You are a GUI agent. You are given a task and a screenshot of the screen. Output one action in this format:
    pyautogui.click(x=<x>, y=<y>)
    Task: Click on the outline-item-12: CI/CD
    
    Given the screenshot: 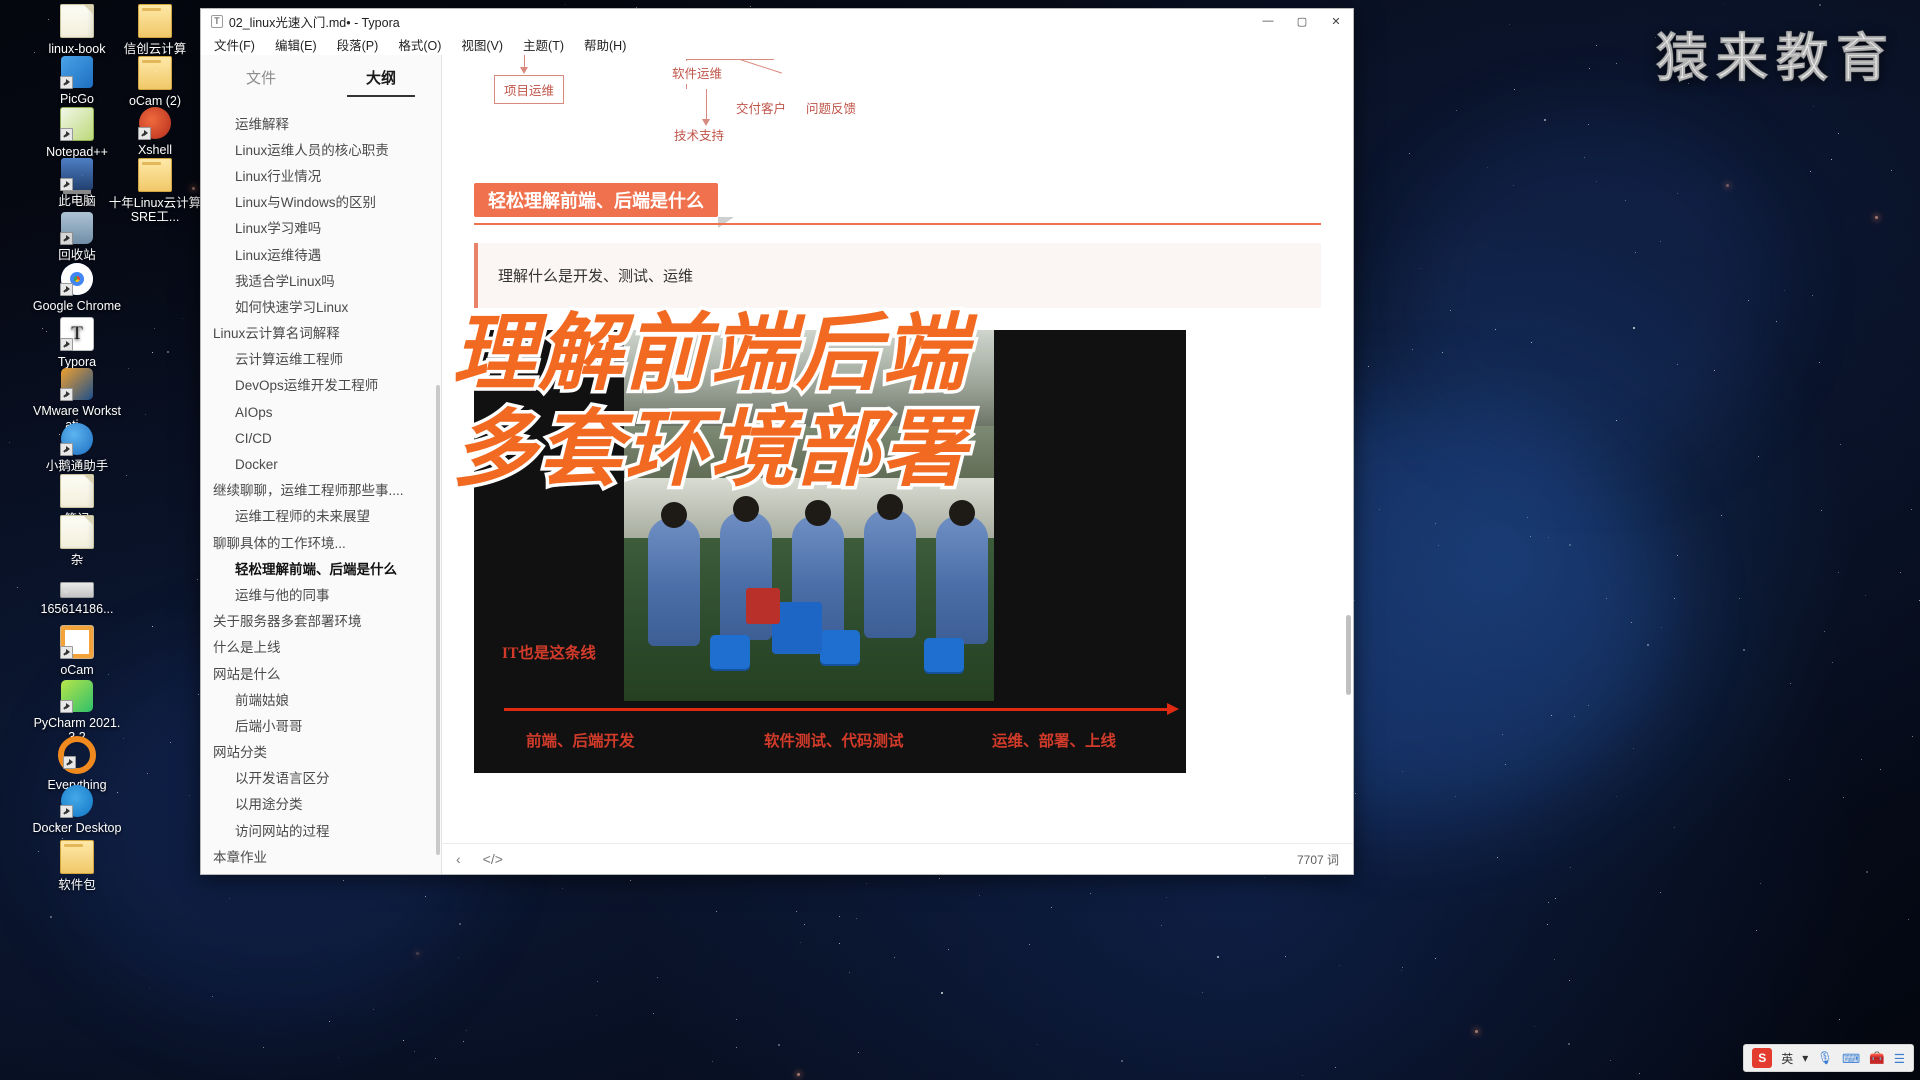 What is the action you would take?
    pyautogui.click(x=316, y=438)
    